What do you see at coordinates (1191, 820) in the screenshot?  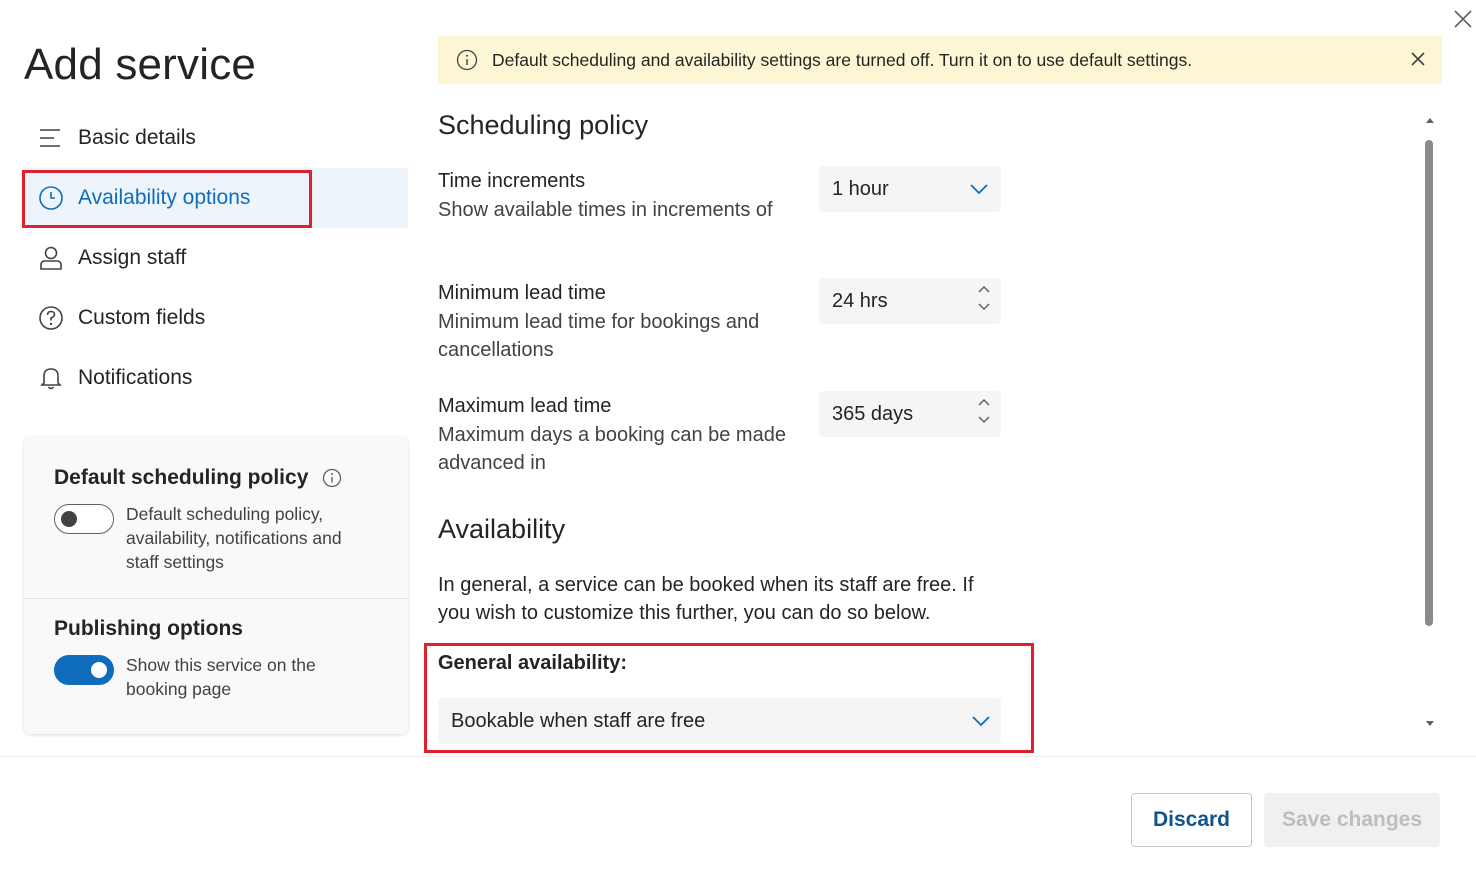 I see `discard-button: Discard` at bounding box center [1191, 820].